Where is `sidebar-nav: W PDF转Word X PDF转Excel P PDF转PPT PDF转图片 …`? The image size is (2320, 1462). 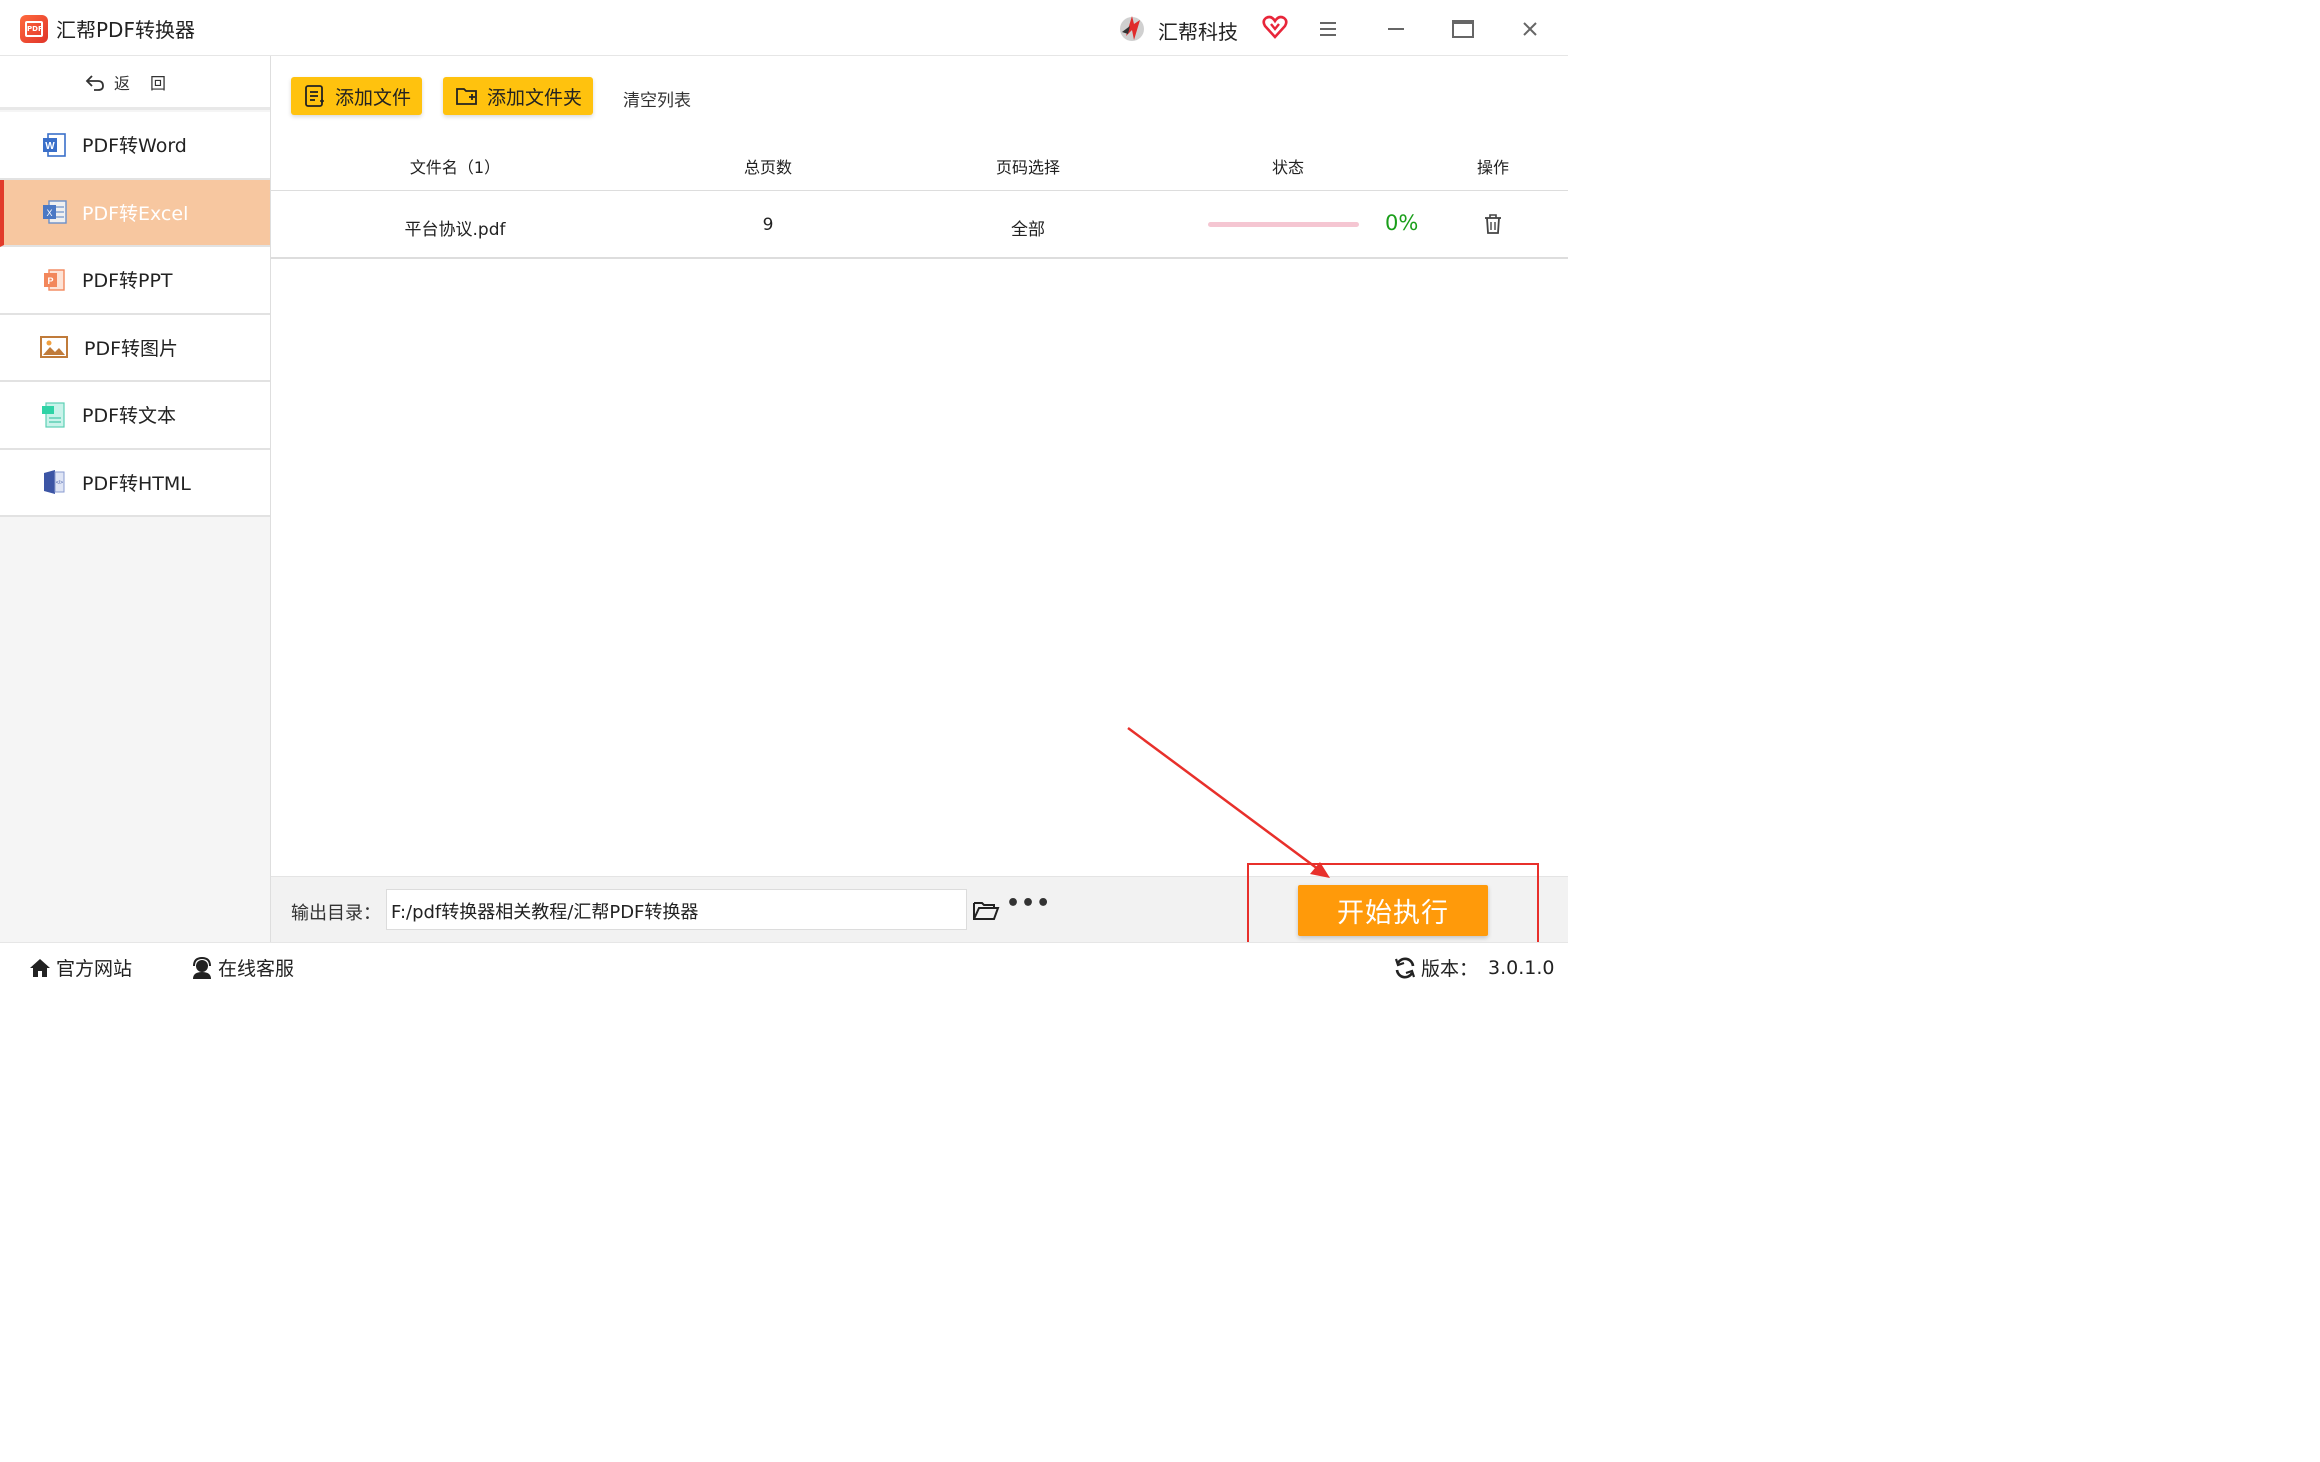 sidebar-nav: W PDF转Word X PDF转Excel P PDF转PPT PDF转图片 … is located at coordinates (135, 314).